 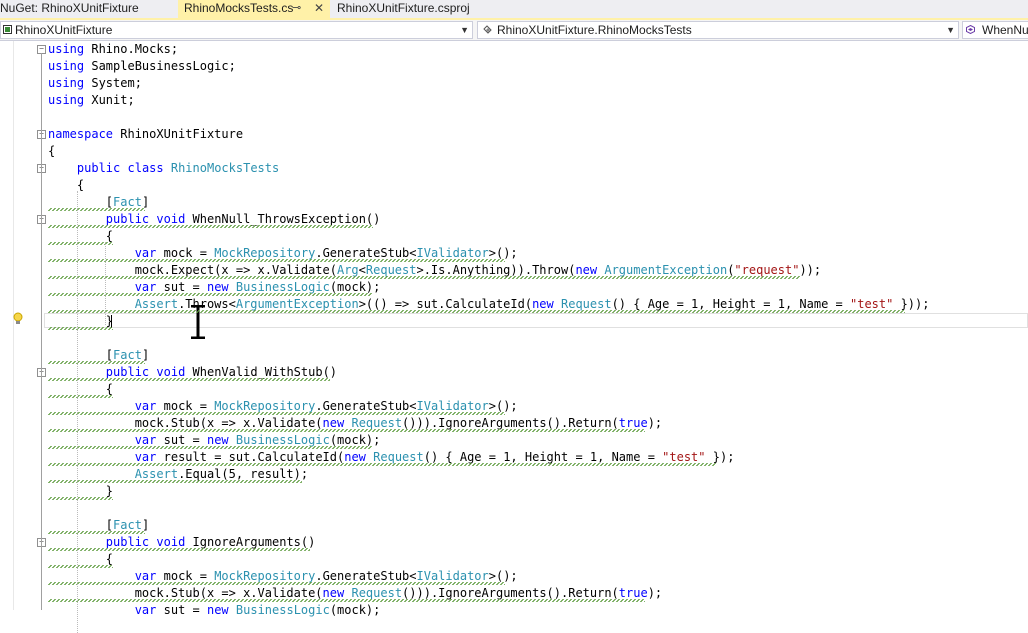 What do you see at coordinates (250, 457) in the screenshot?
I see `code-text: result = sut.CalculateId(` at bounding box center [250, 457].